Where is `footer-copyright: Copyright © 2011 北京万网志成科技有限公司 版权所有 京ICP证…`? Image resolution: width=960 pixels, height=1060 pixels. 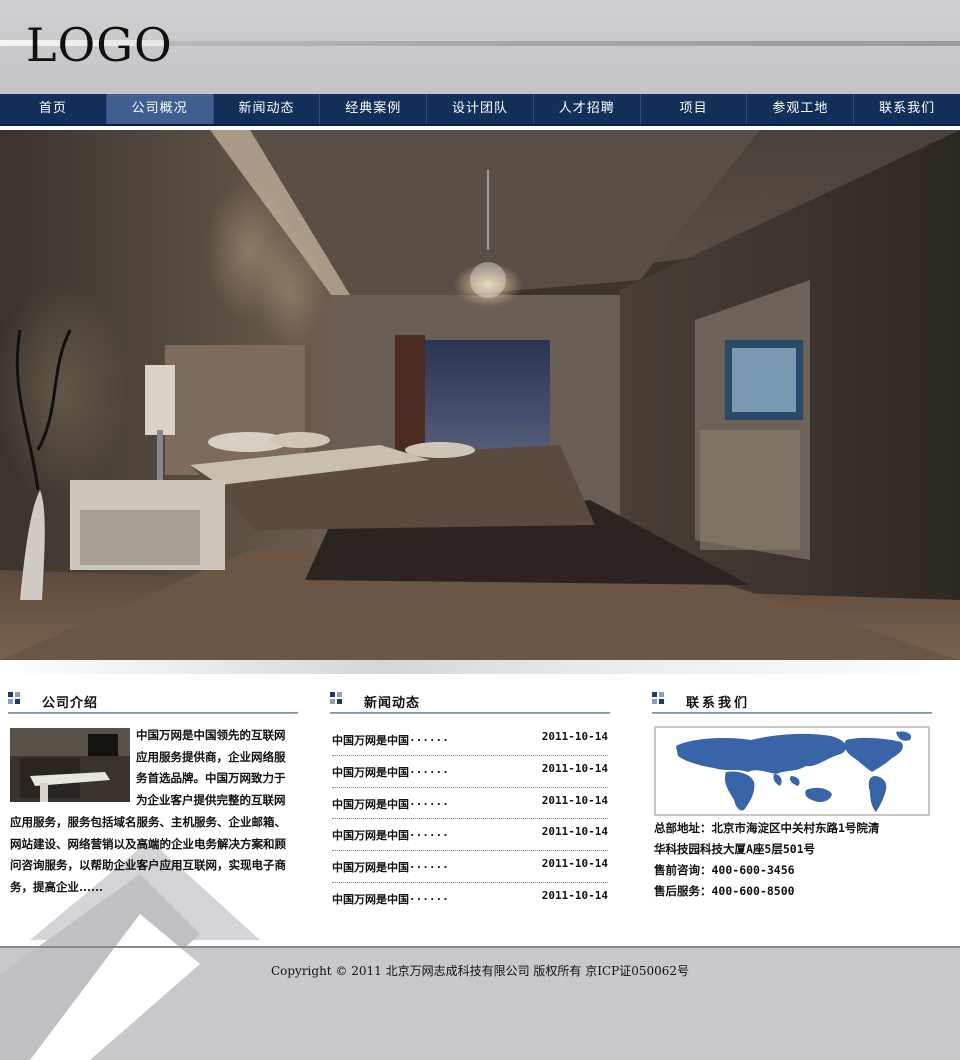
footer-copyright: Copyright © 2011 北京万网志成科技有限公司 版权所有 京ICP证… is located at coordinates (480, 971).